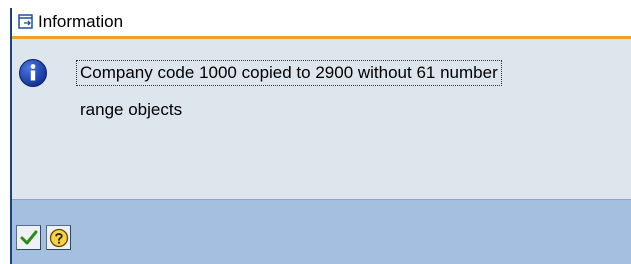  I want to click on message-text-line-2: range objects, so click(131, 109).